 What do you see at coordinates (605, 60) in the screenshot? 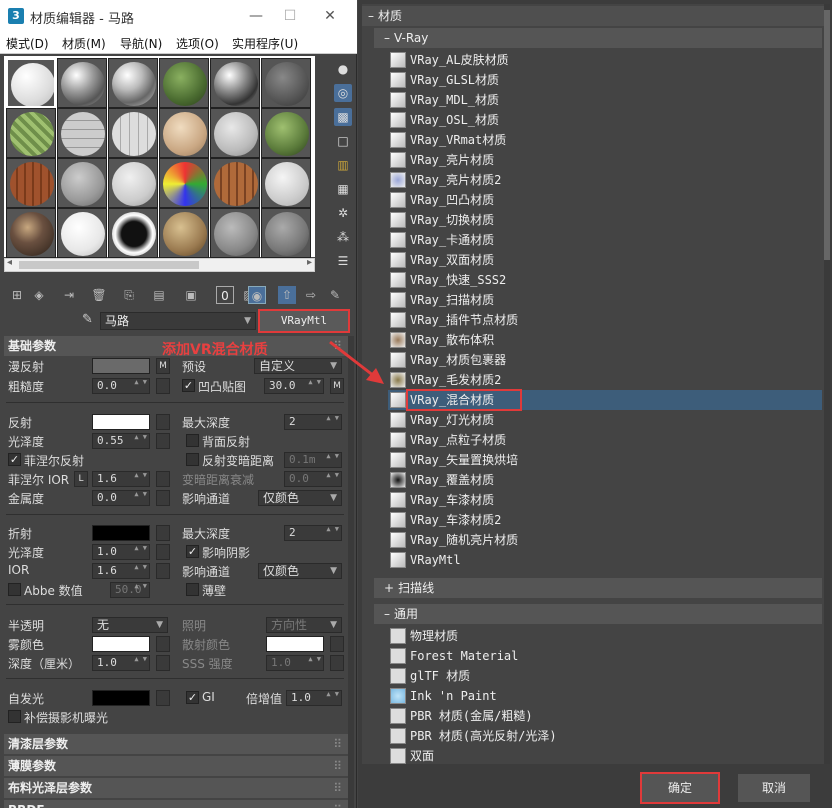
I see `material-list-item: VRay_AL皮肤材质` at bounding box center [605, 60].